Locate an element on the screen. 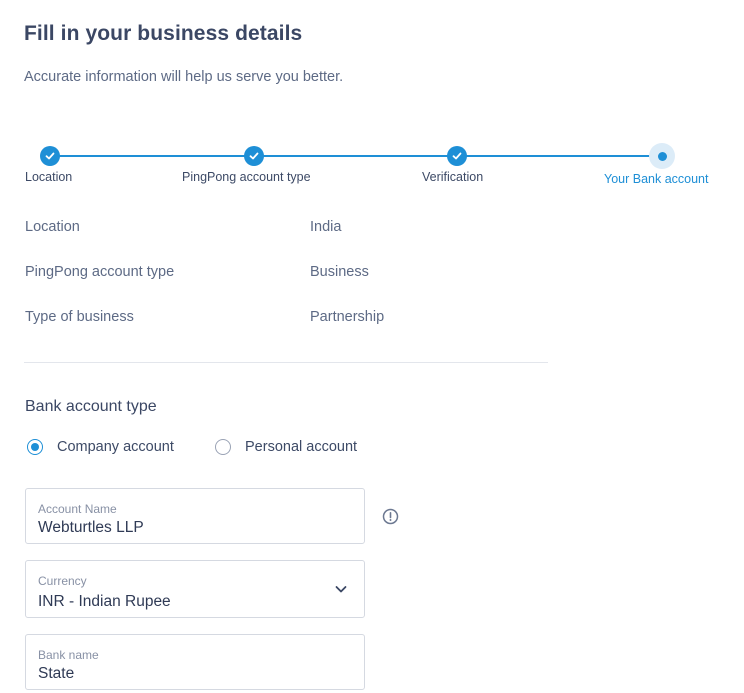 The image size is (744, 693). personal-account-label: Personal account is located at coordinates (301, 447).